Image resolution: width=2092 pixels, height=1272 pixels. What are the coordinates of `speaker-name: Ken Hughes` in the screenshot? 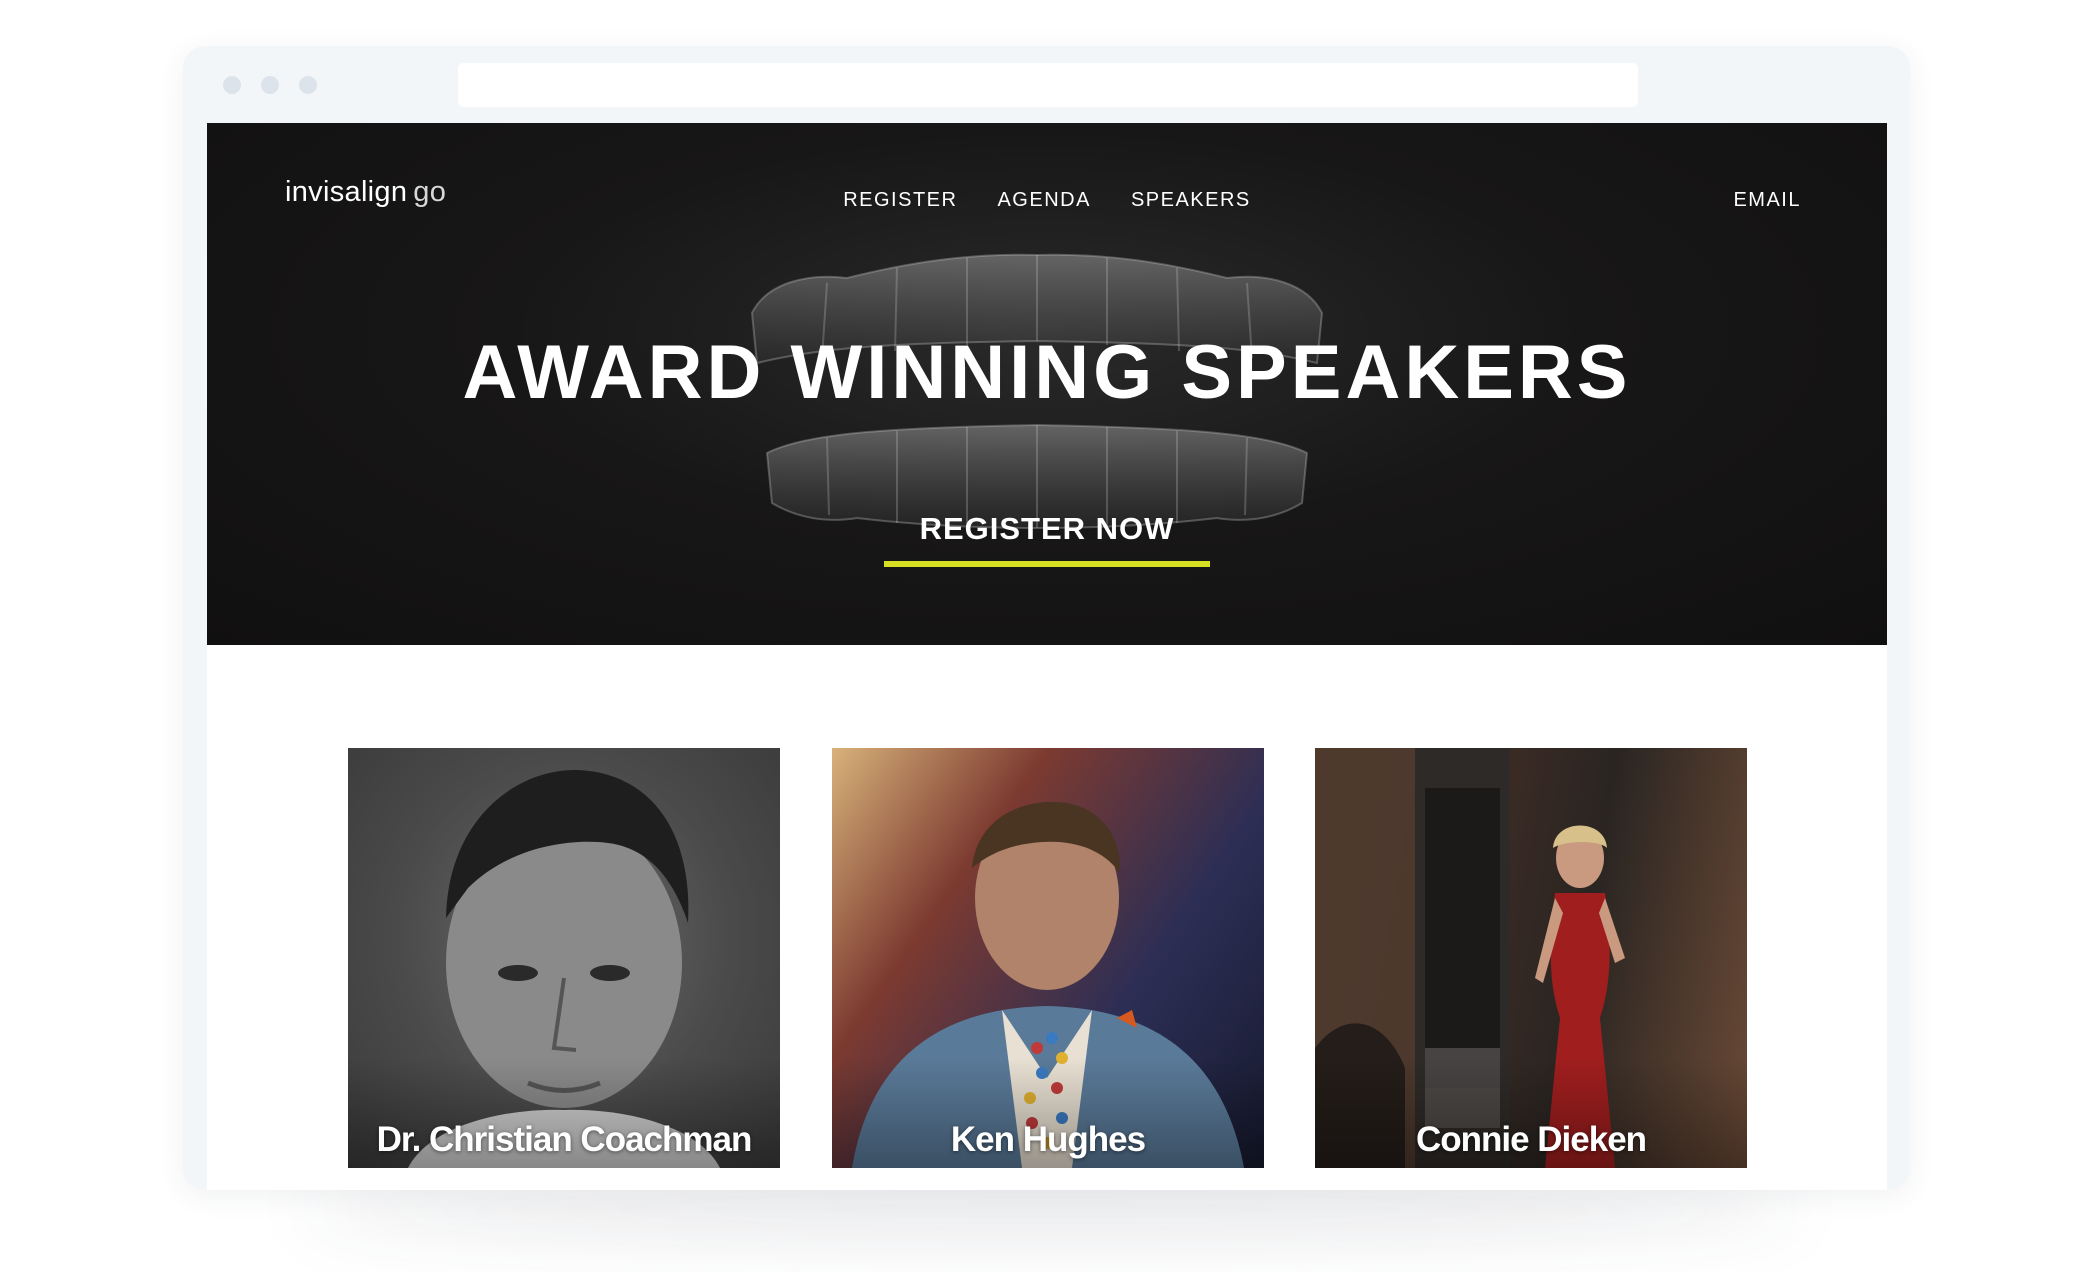 It's located at (1048, 1139).